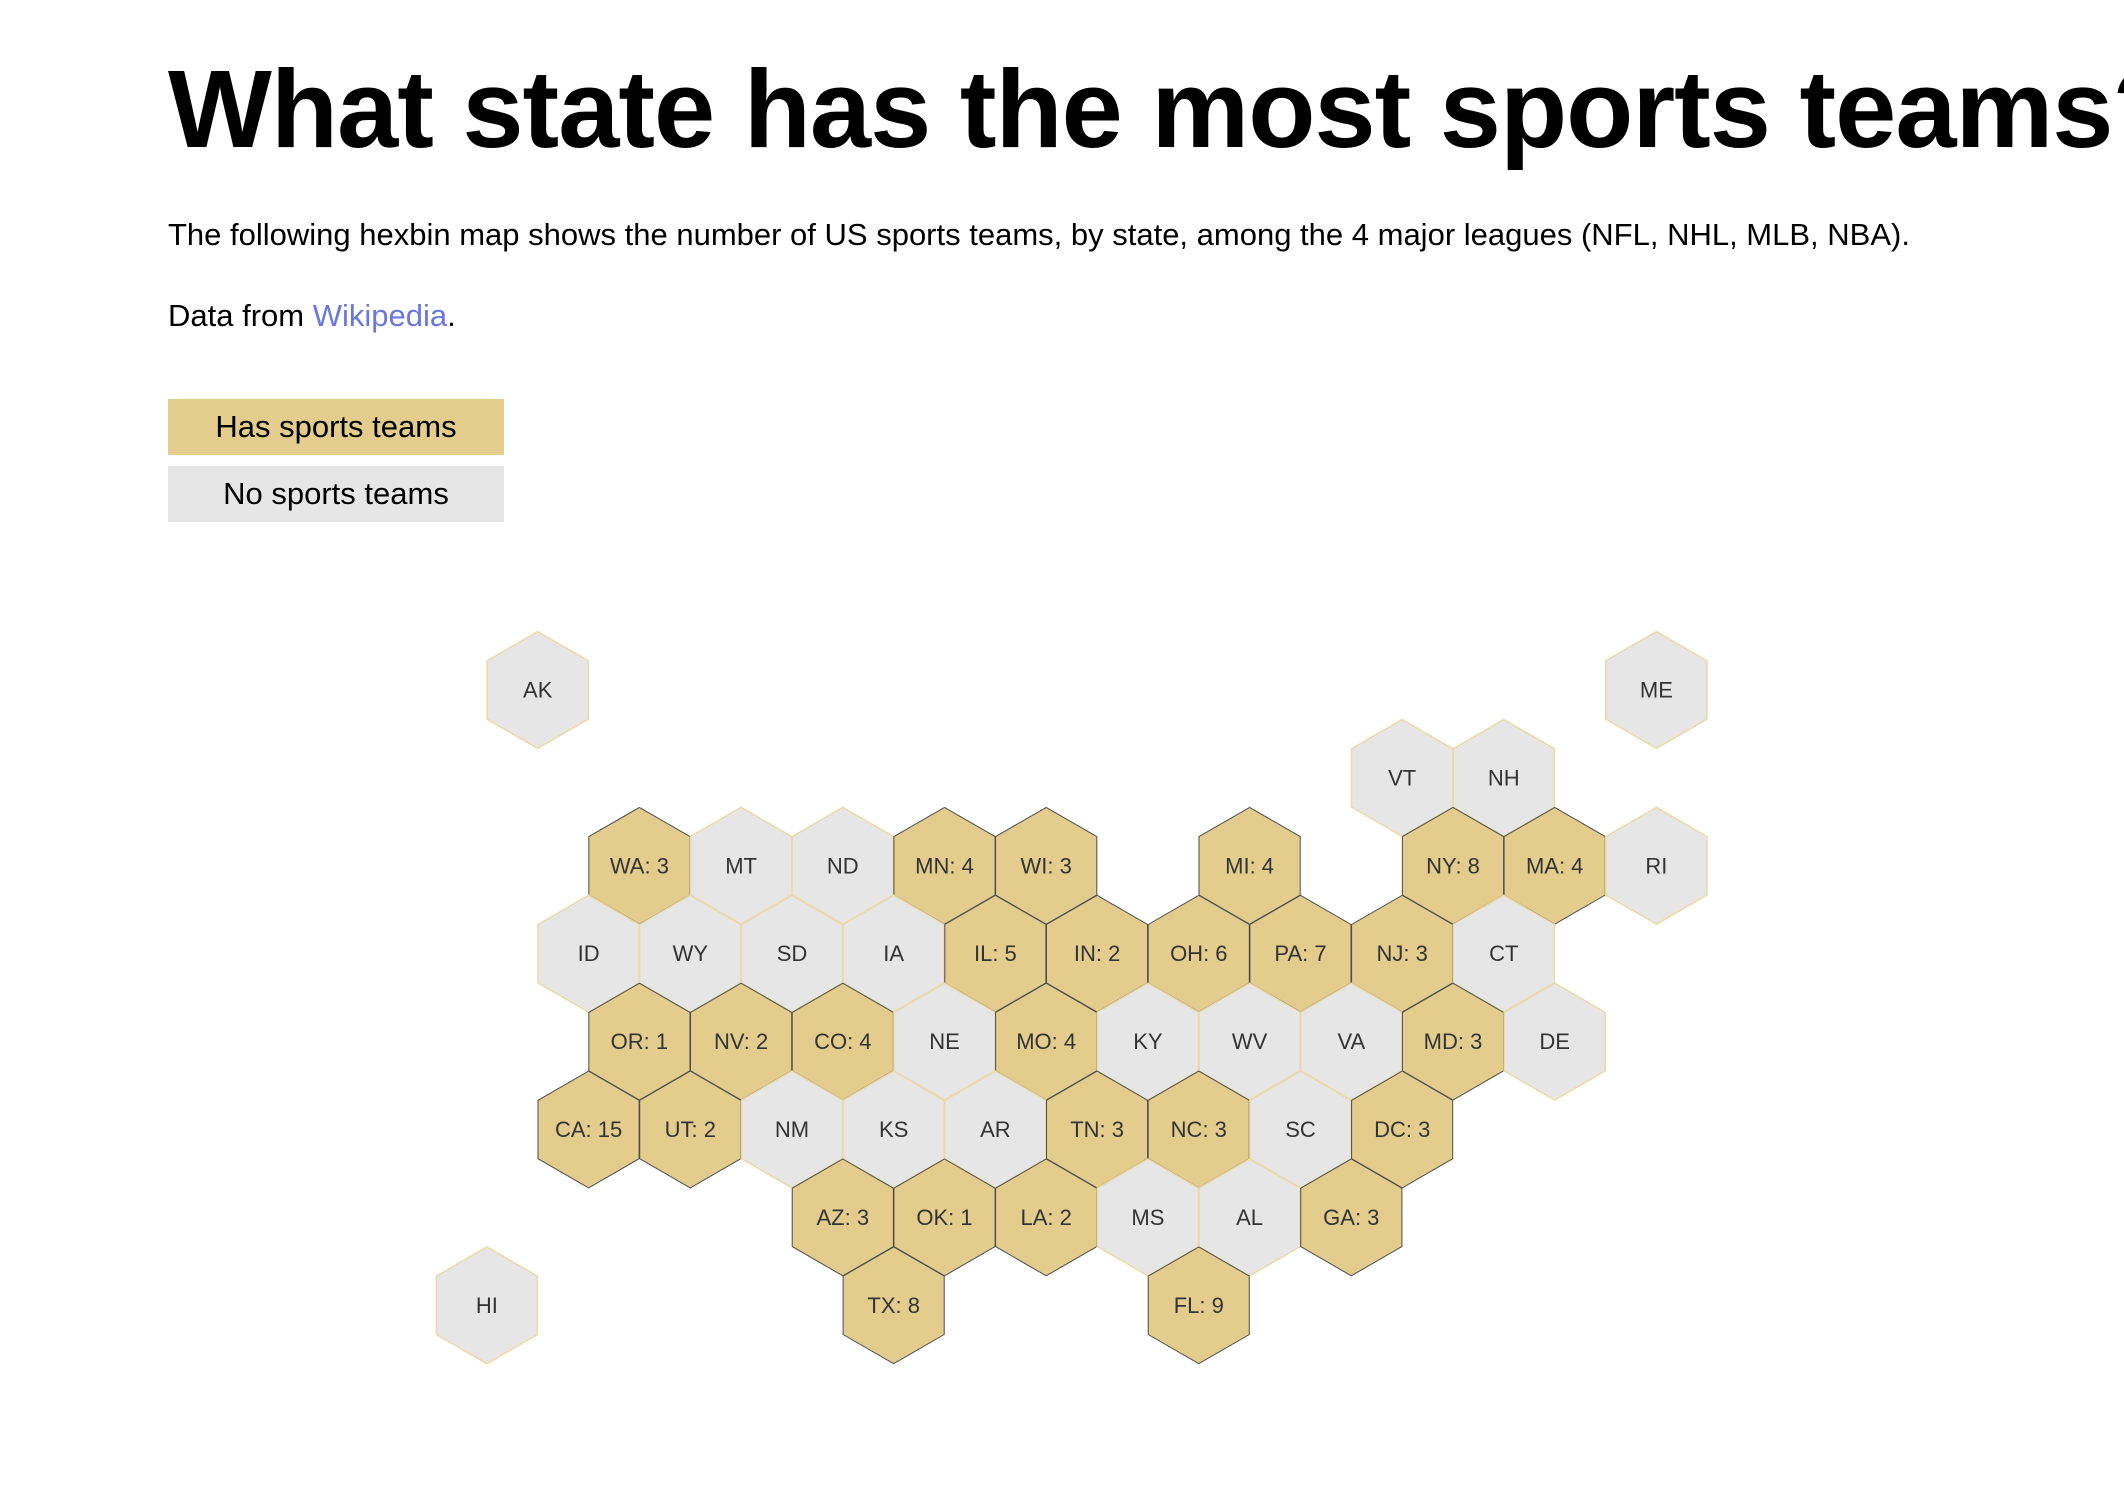 Image resolution: width=2124 pixels, height=1506 pixels. Describe the element at coordinates (1046, 1041) in the screenshot. I see `hex-label-mo: MO: 4` at that location.